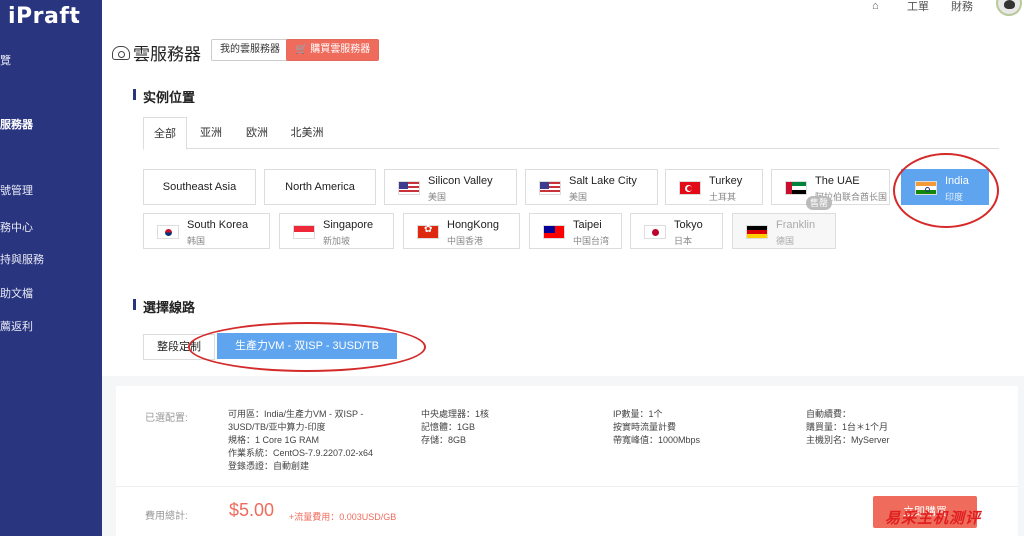  Describe the element at coordinates (164, 306) in the screenshot. I see `line-section-title: 選擇線路` at that location.